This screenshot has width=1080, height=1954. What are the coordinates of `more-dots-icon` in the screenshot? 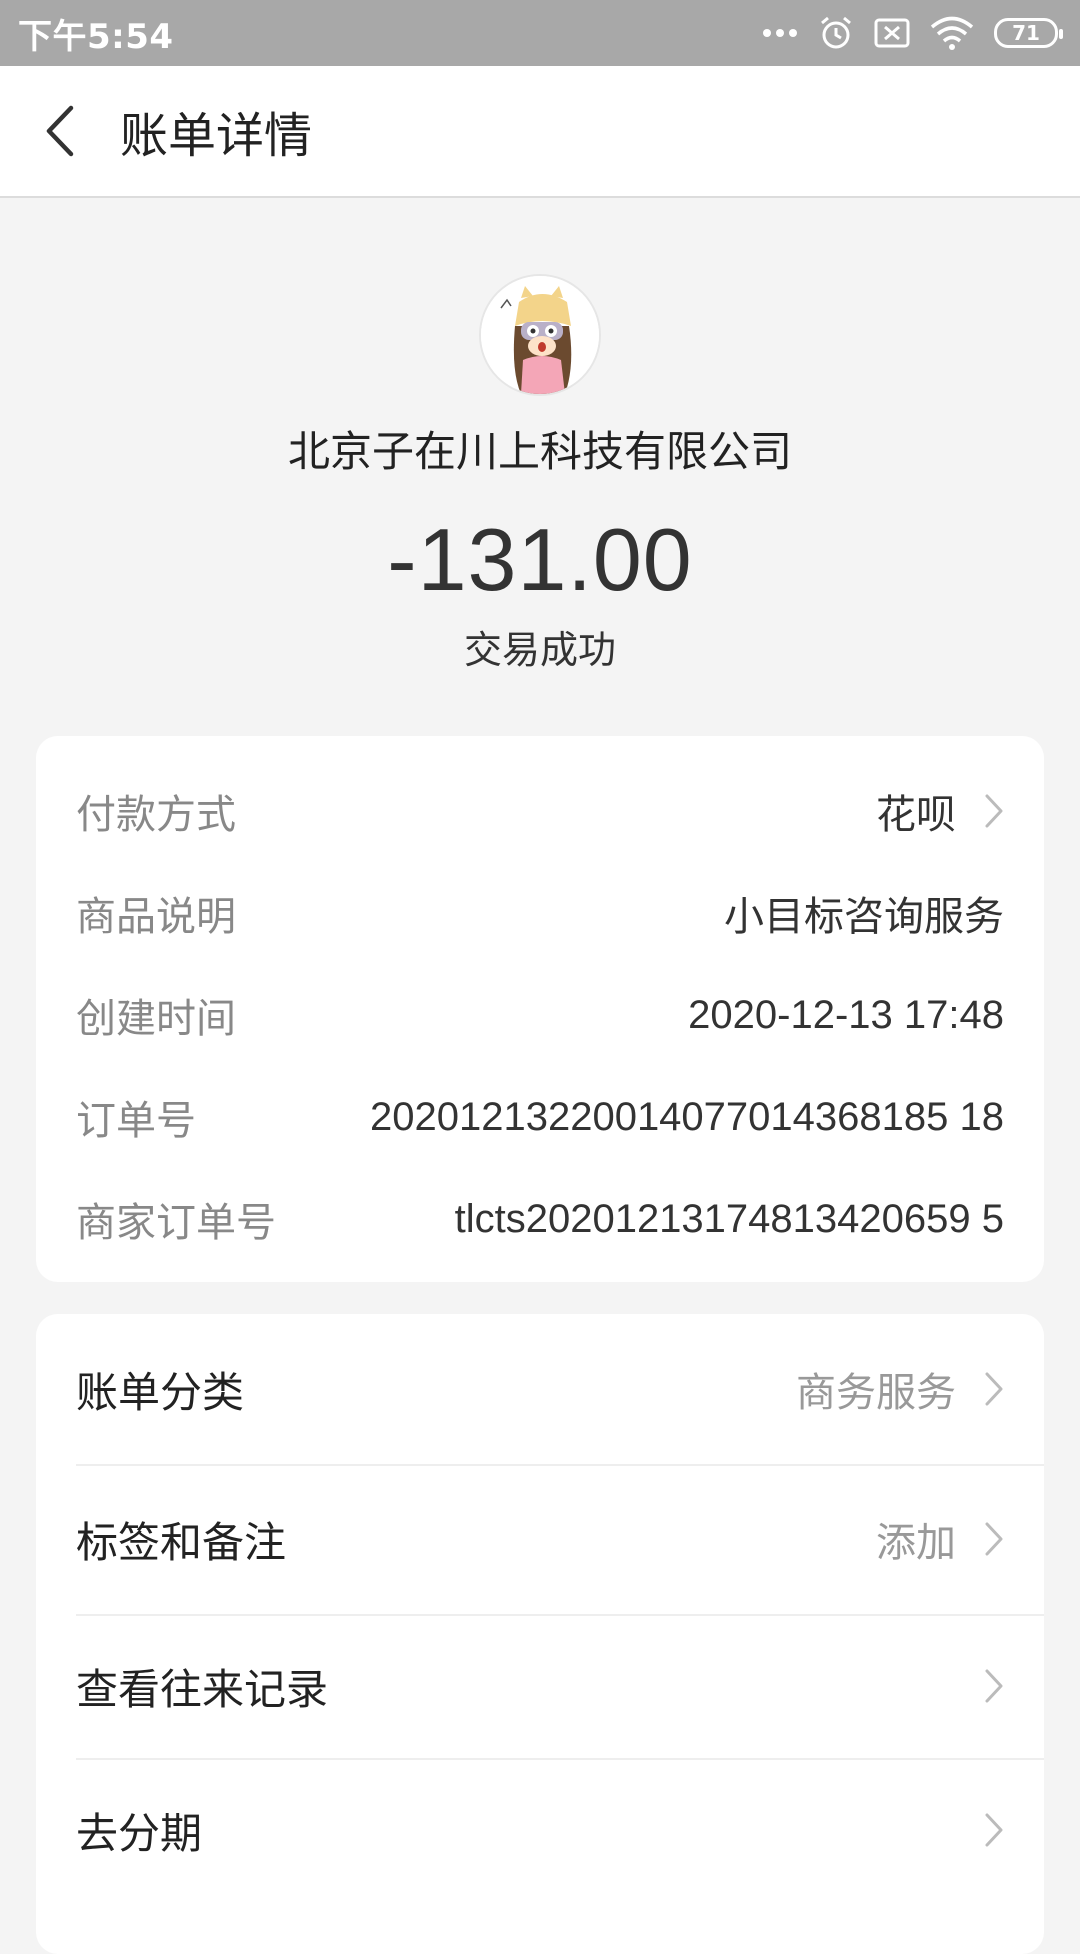 It's located at (780, 33).